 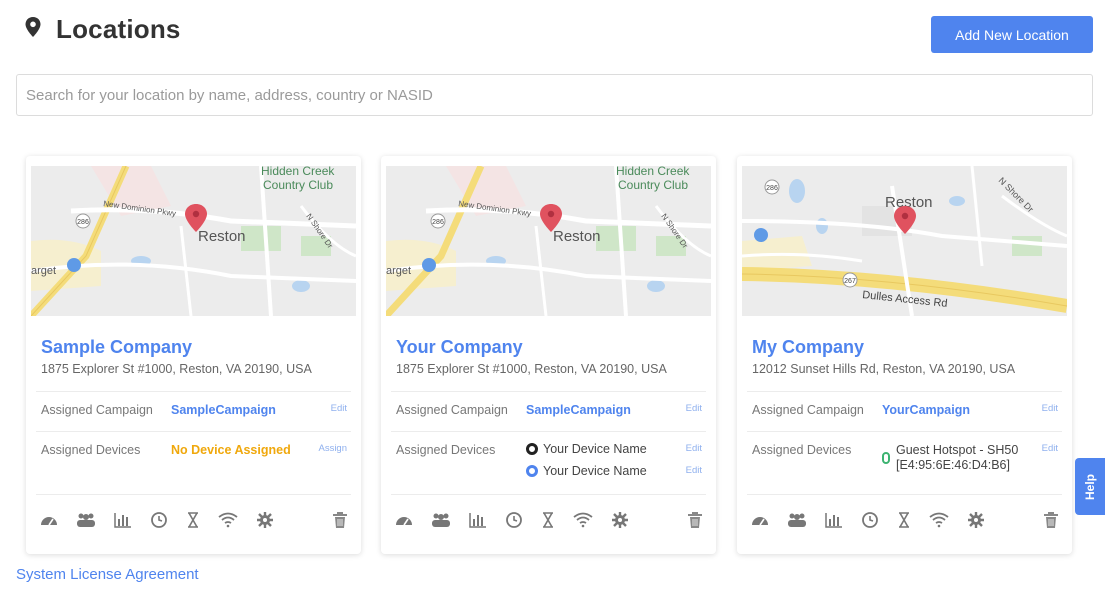 I want to click on page-title: Locations, so click(x=118, y=29).